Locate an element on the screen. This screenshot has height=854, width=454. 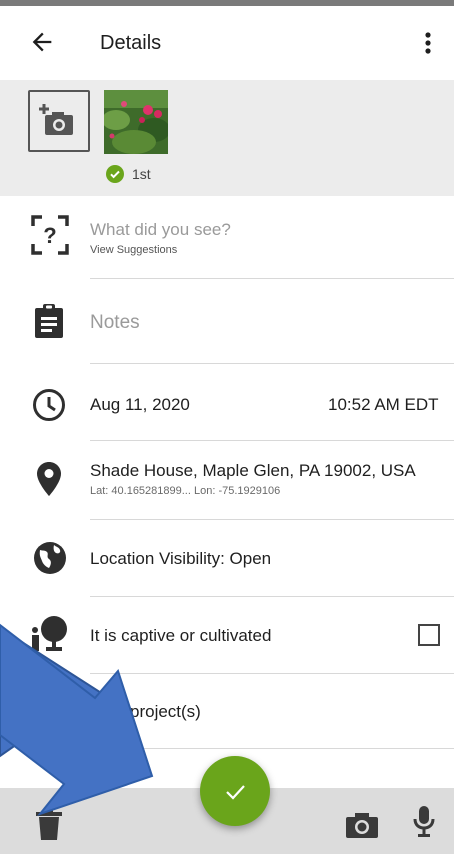
microphone-icon is located at coordinates (424, 824).